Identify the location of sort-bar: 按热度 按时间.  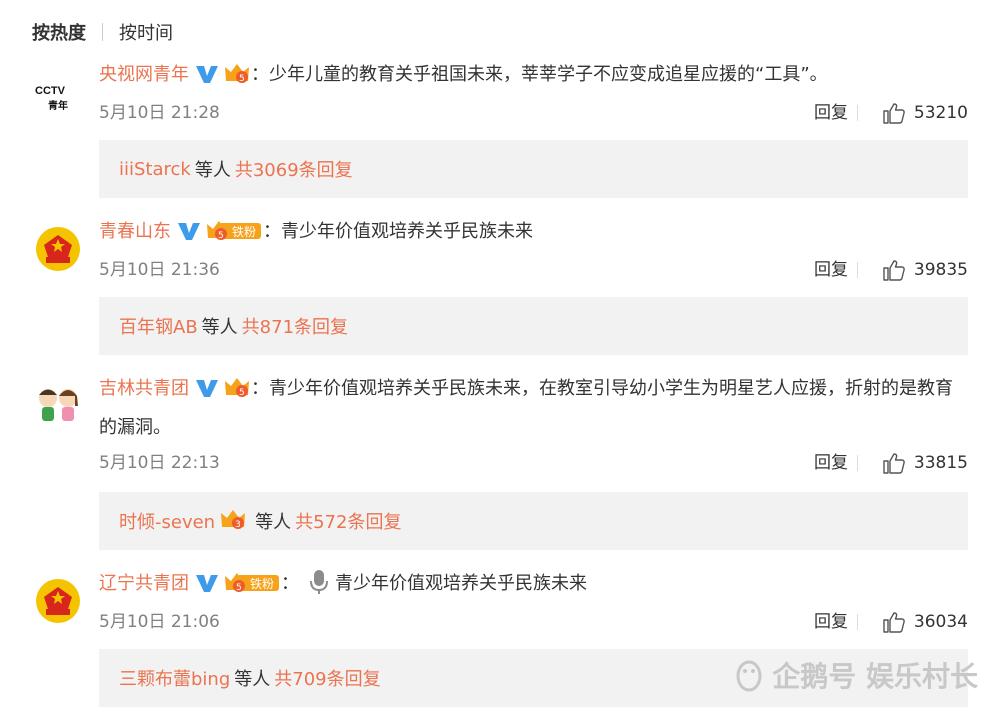
(102, 32).